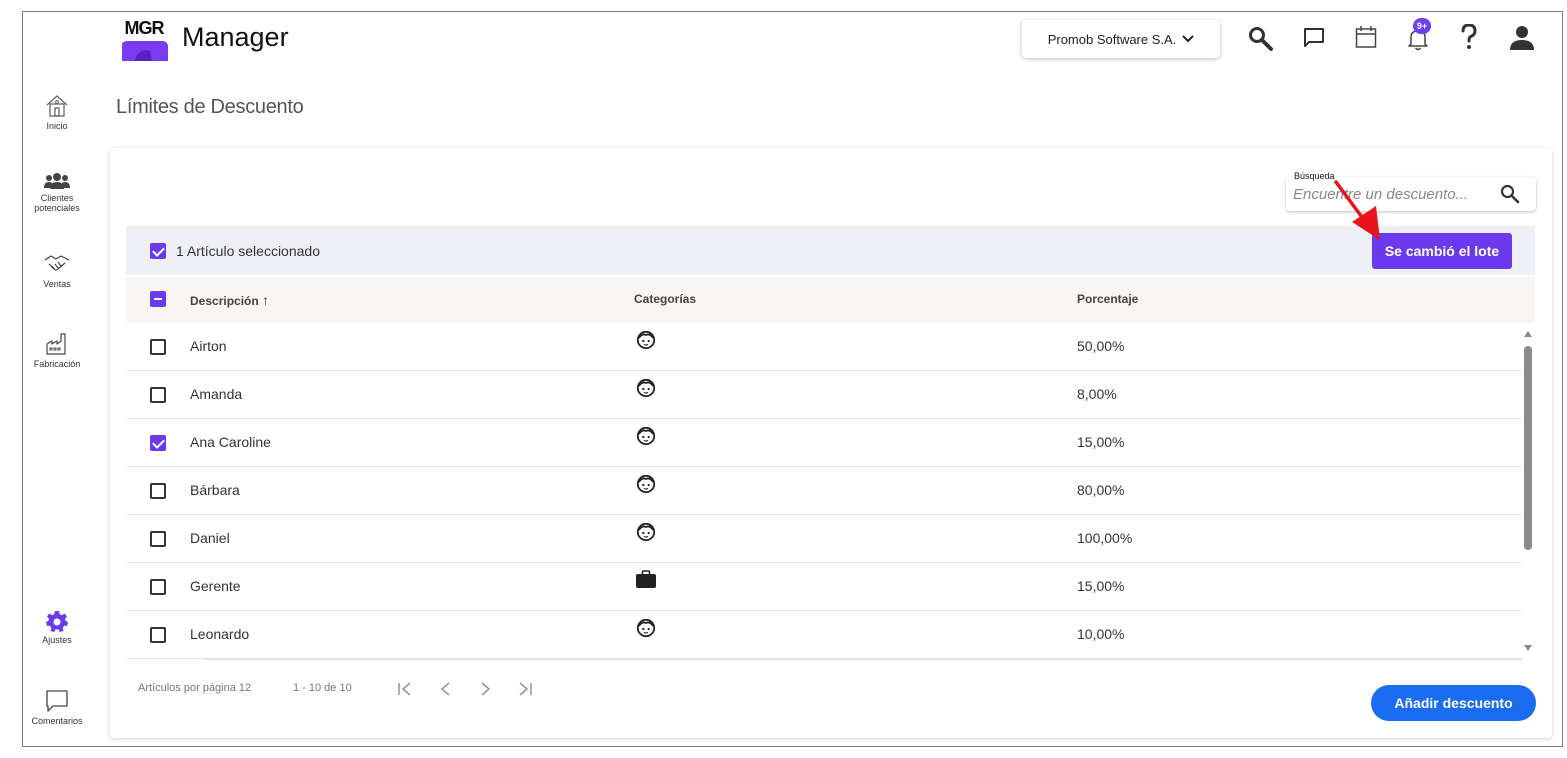 This screenshot has height=758, width=1567. What do you see at coordinates (57, 701) in the screenshot?
I see `comment-icon` at bounding box center [57, 701].